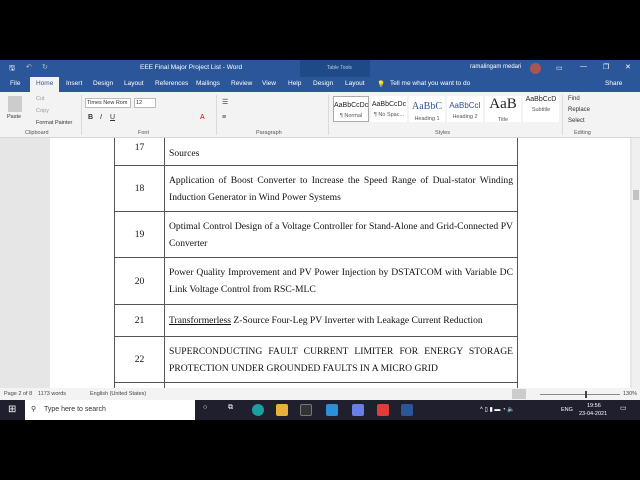 This screenshot has height=480, width=640. Describe the element at coordinates (42, 111) in the screenshot. I see `copy-button: Copy` at that location.